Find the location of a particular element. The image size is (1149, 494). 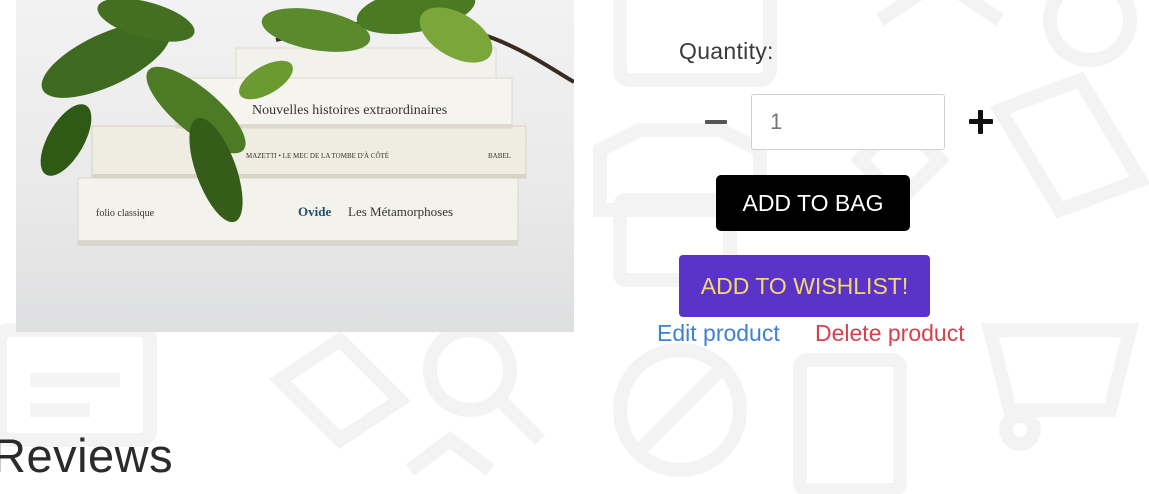

book-spine-text-5: Ovide is located at coordinates (314, 211).